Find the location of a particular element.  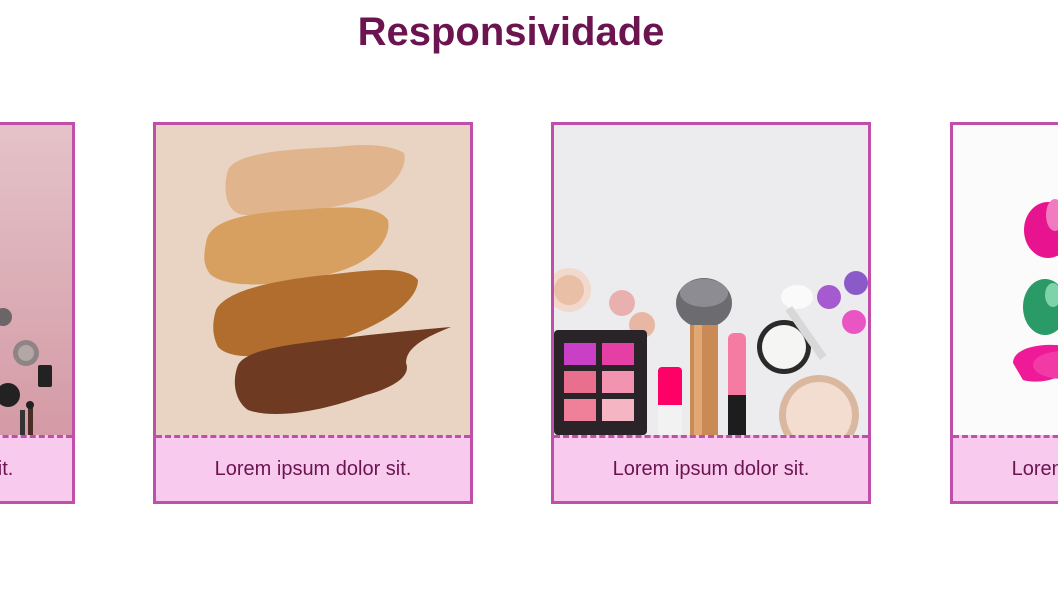

nail-polish-photo is located at coordinates (1005, 280).